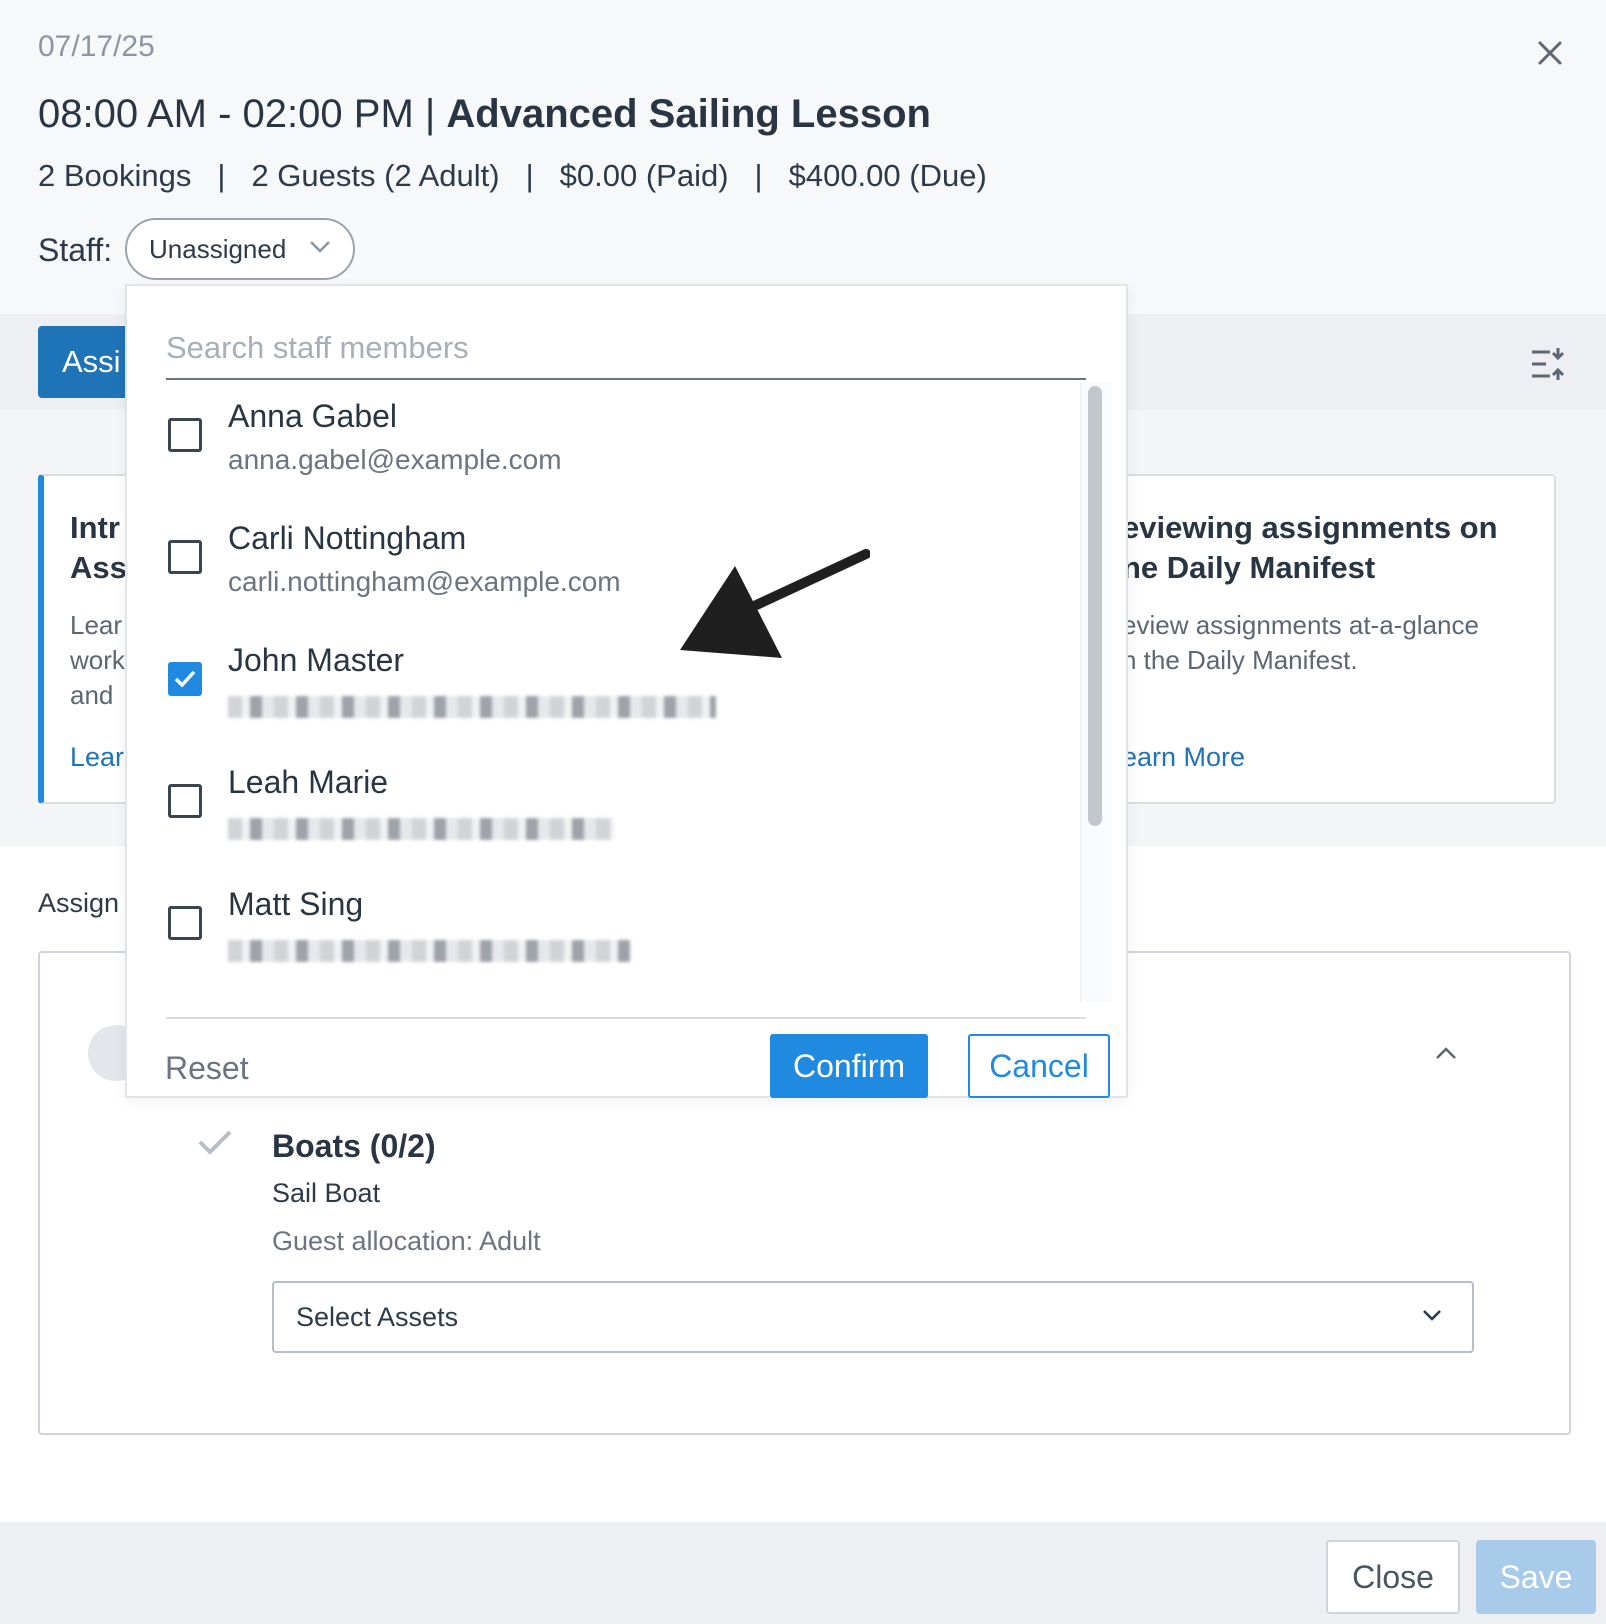 This screenshot has height=1624, width=1606. I want to click on intro-card-learn-more-link: Lear, so click(97, 757).